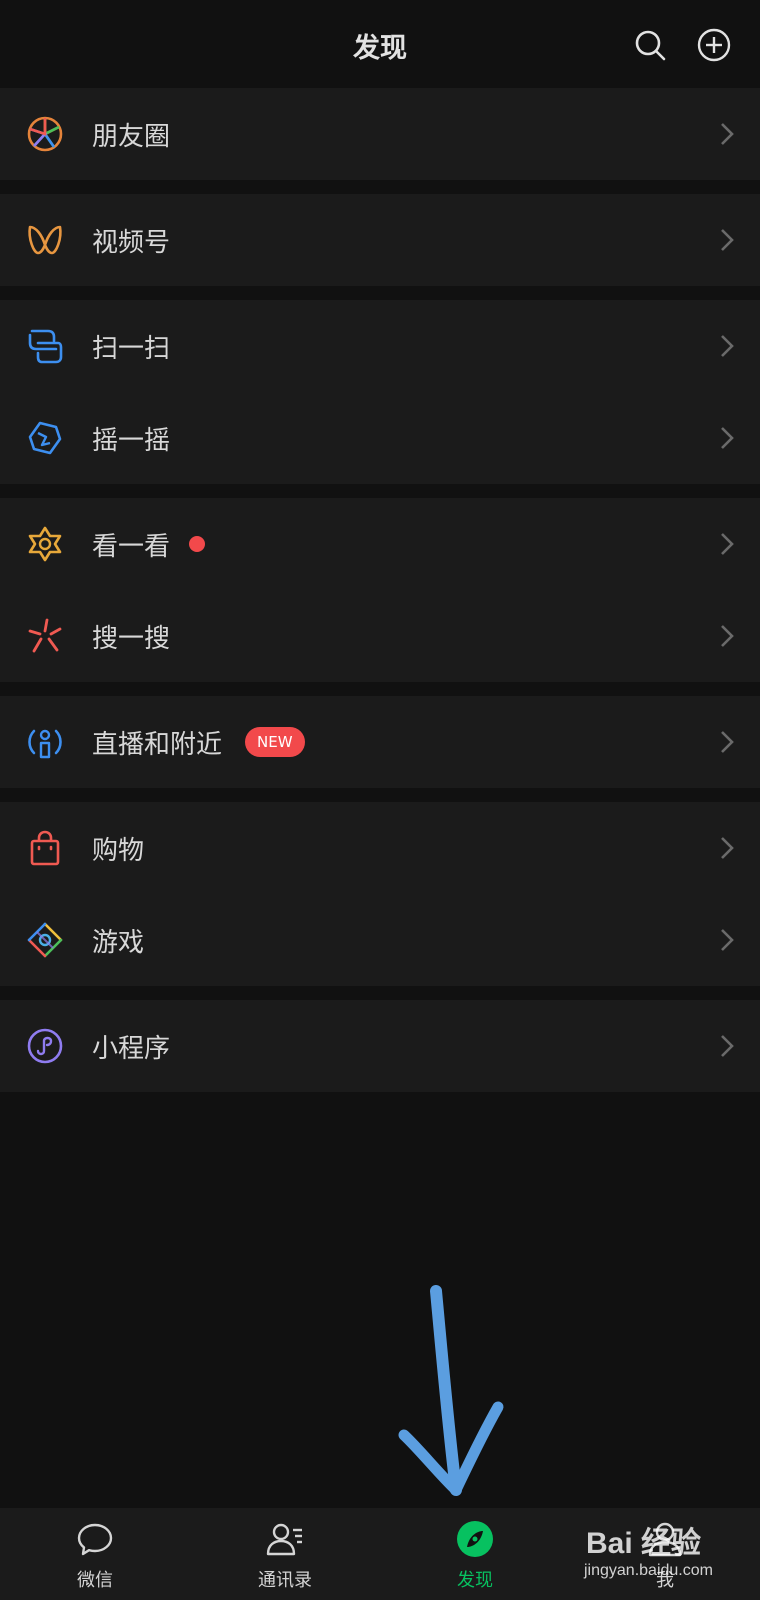 Image resolution: width=760 pixels, height=1600 pixels. Describe the element at coordinates (131, 137) in the screenshot. I see `moments-label: 朋友圈` at that location.